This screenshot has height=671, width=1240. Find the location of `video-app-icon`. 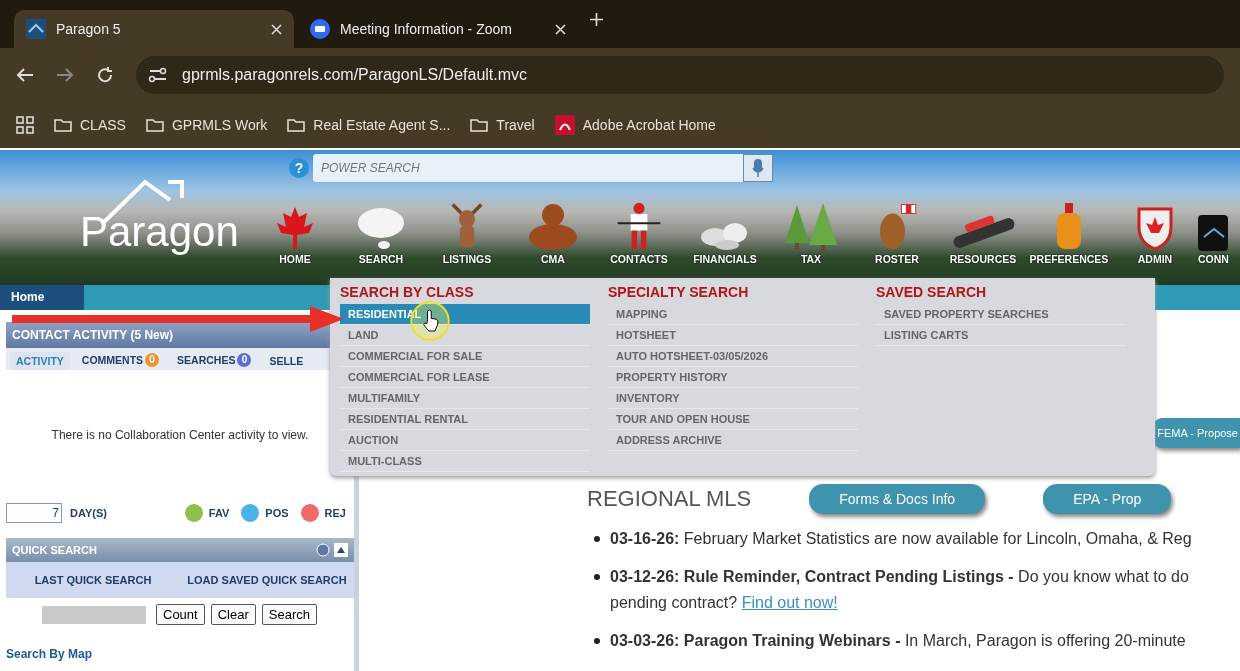

video-app-icon is located at coordinates (320, 29).